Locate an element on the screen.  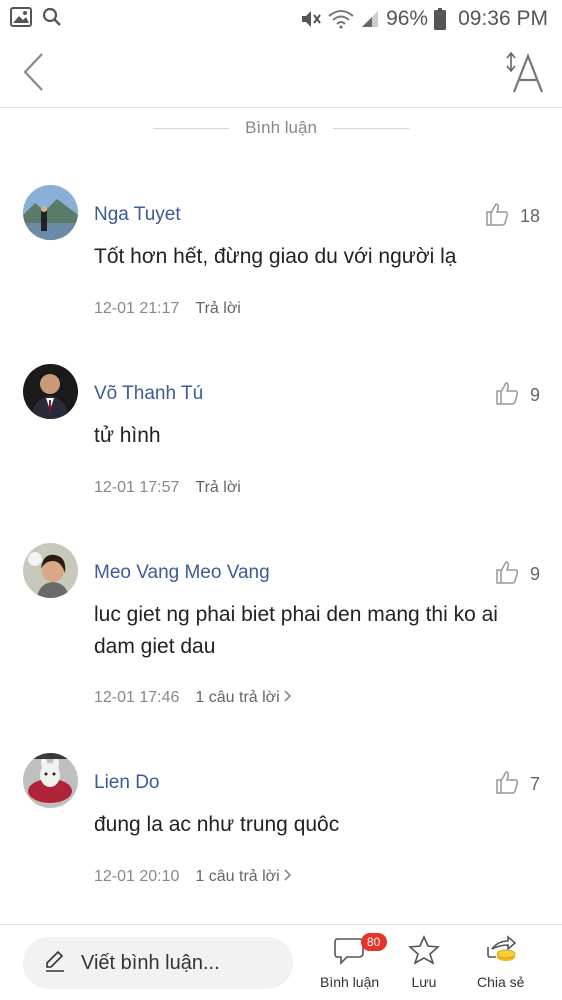
share-label: Chia sẻ is located at coordinates (501, 982).